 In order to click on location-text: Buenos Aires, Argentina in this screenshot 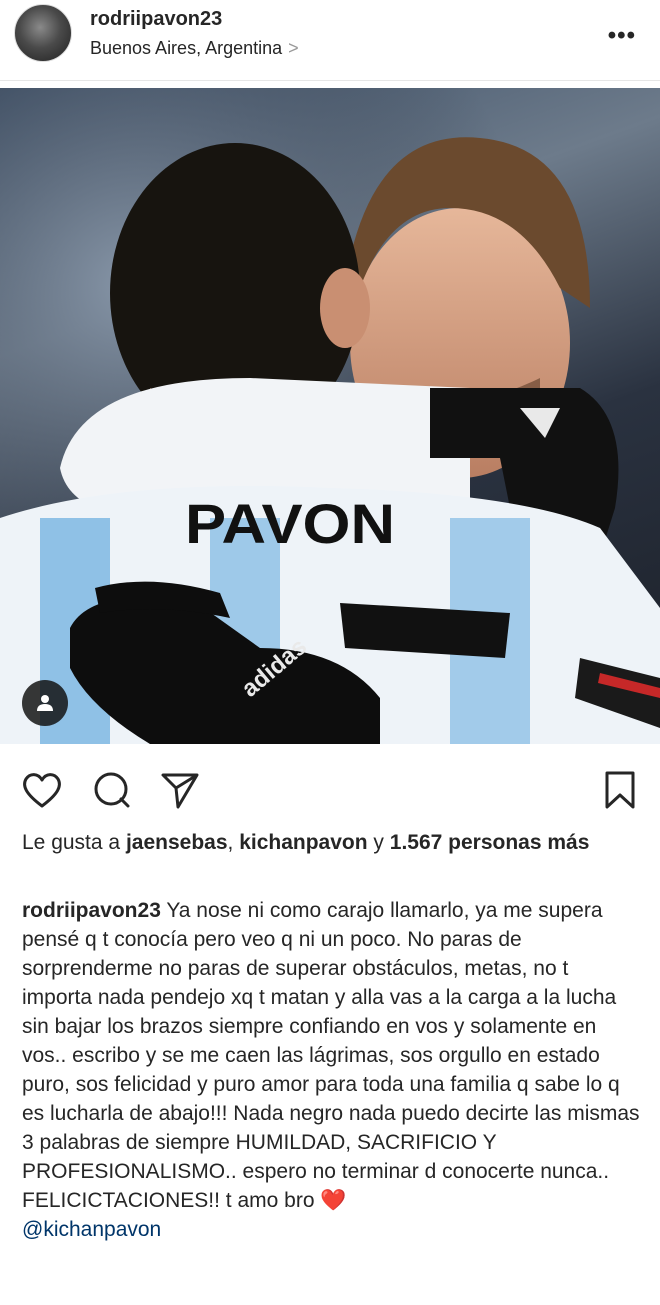, I will do `click(186, 48)`.